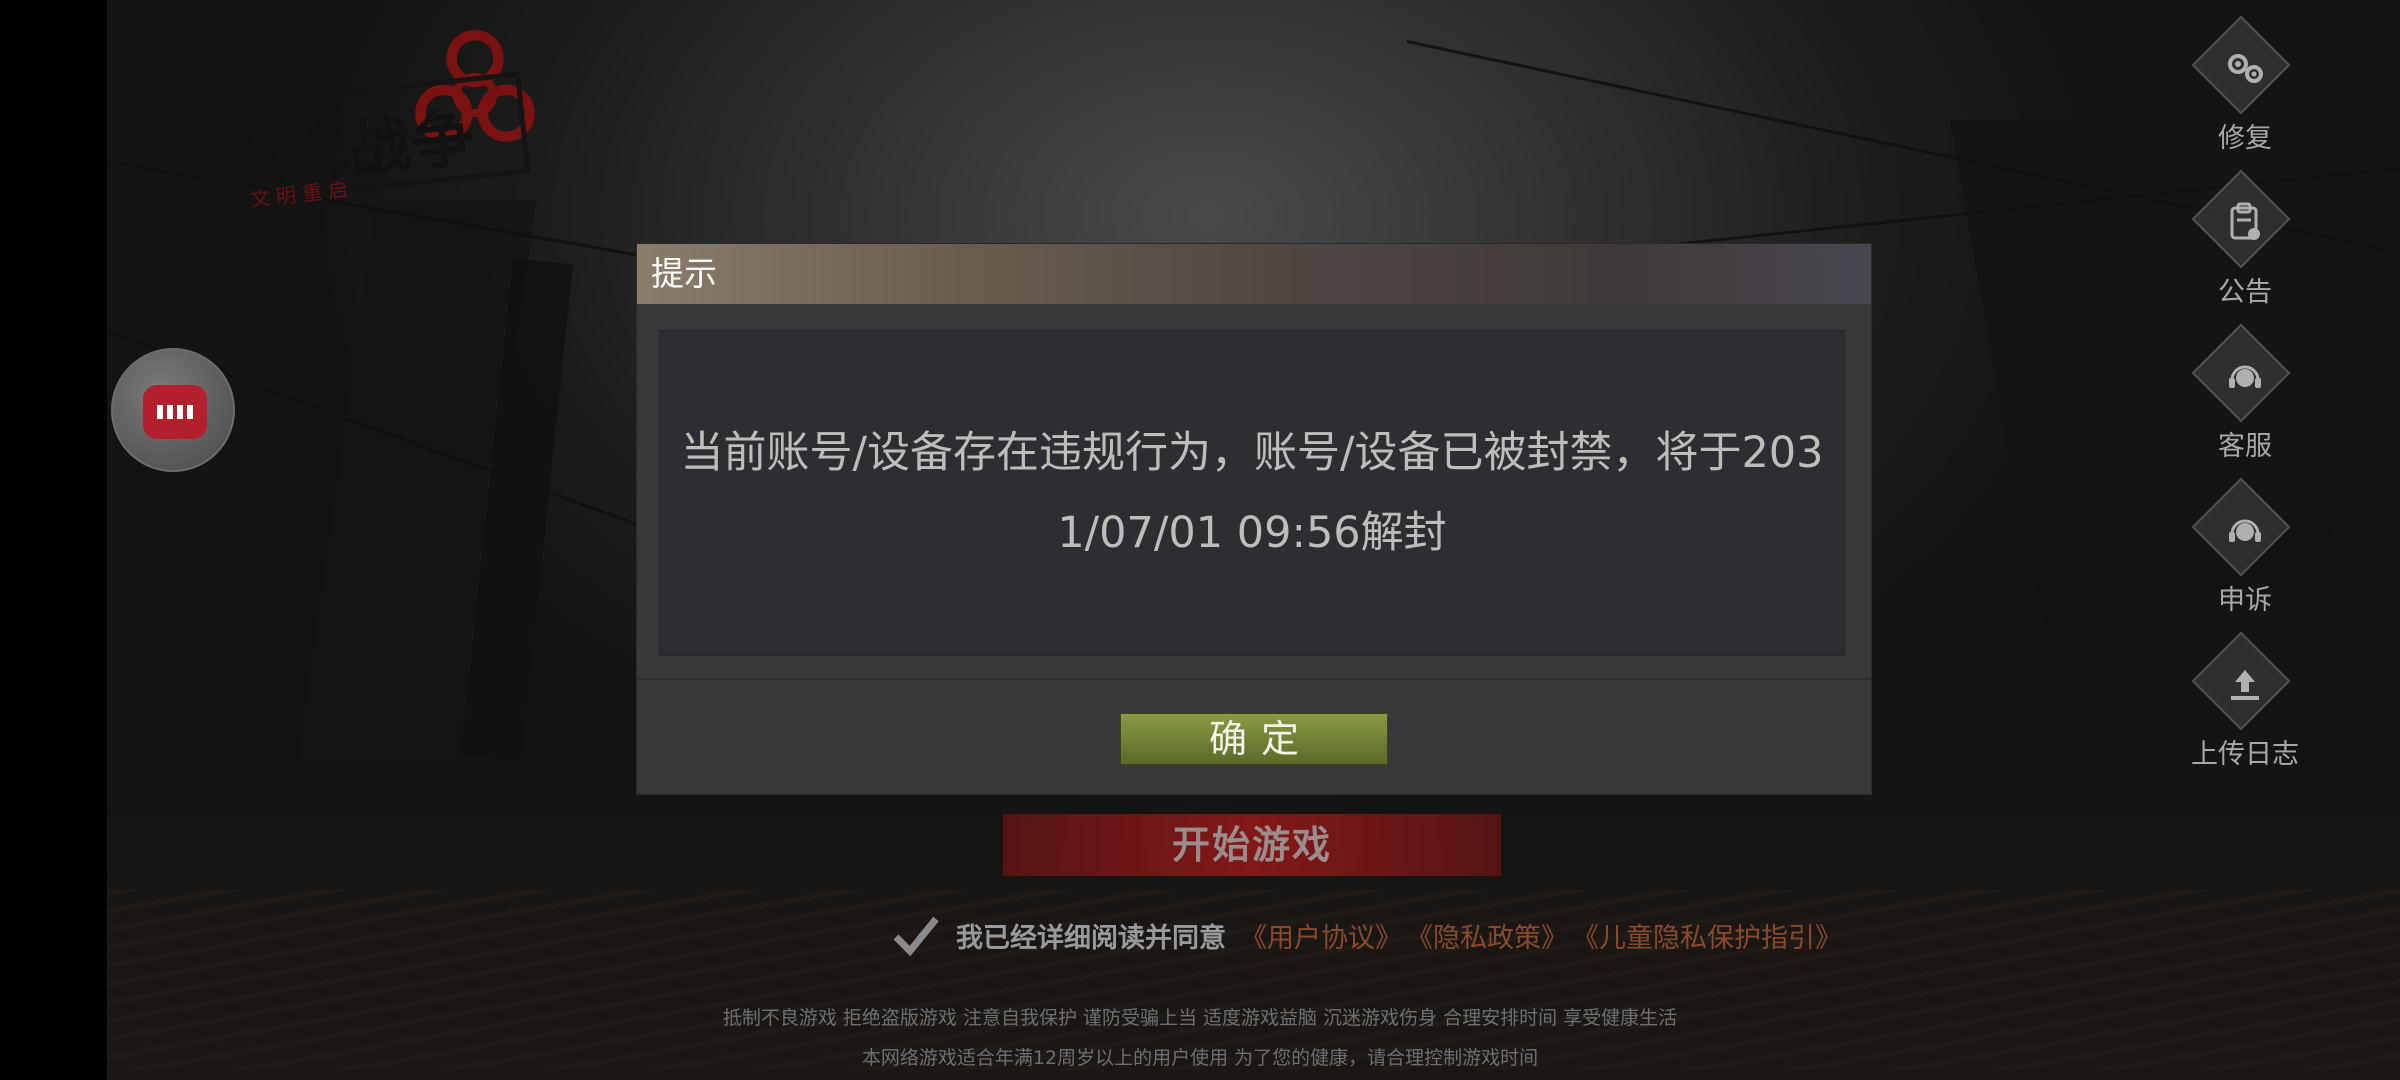 The image size is (2400, 1080). What do you see at coordinates (1254, 679) in the screenshot?
I see `dialog-divider` at bounding box center [1254, 679].